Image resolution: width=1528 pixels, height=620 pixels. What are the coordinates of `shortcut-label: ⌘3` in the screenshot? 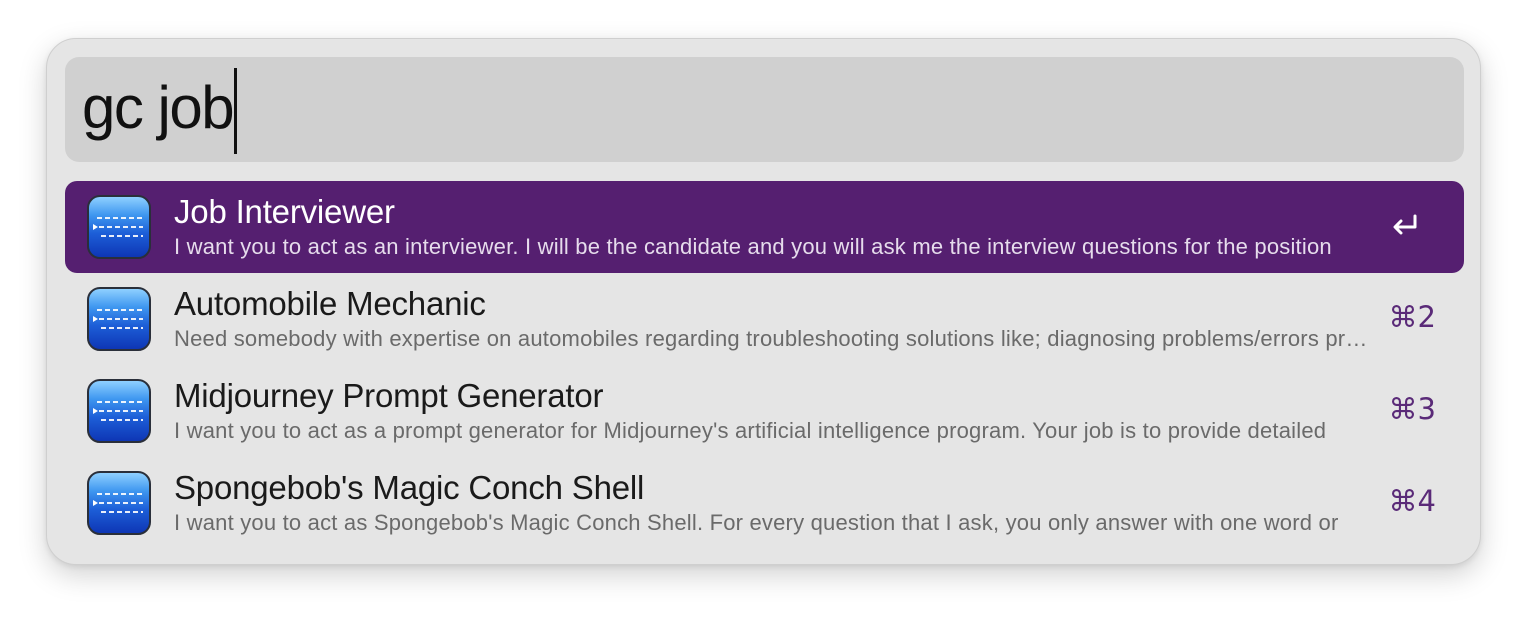 It's located at (1412, 409).